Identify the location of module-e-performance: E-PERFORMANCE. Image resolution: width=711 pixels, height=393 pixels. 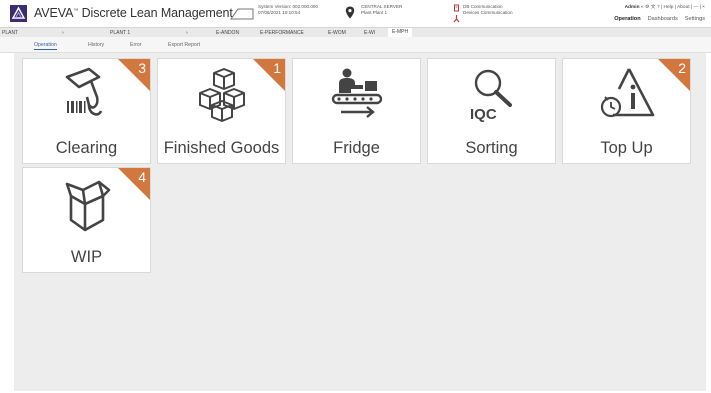
(282, 33).